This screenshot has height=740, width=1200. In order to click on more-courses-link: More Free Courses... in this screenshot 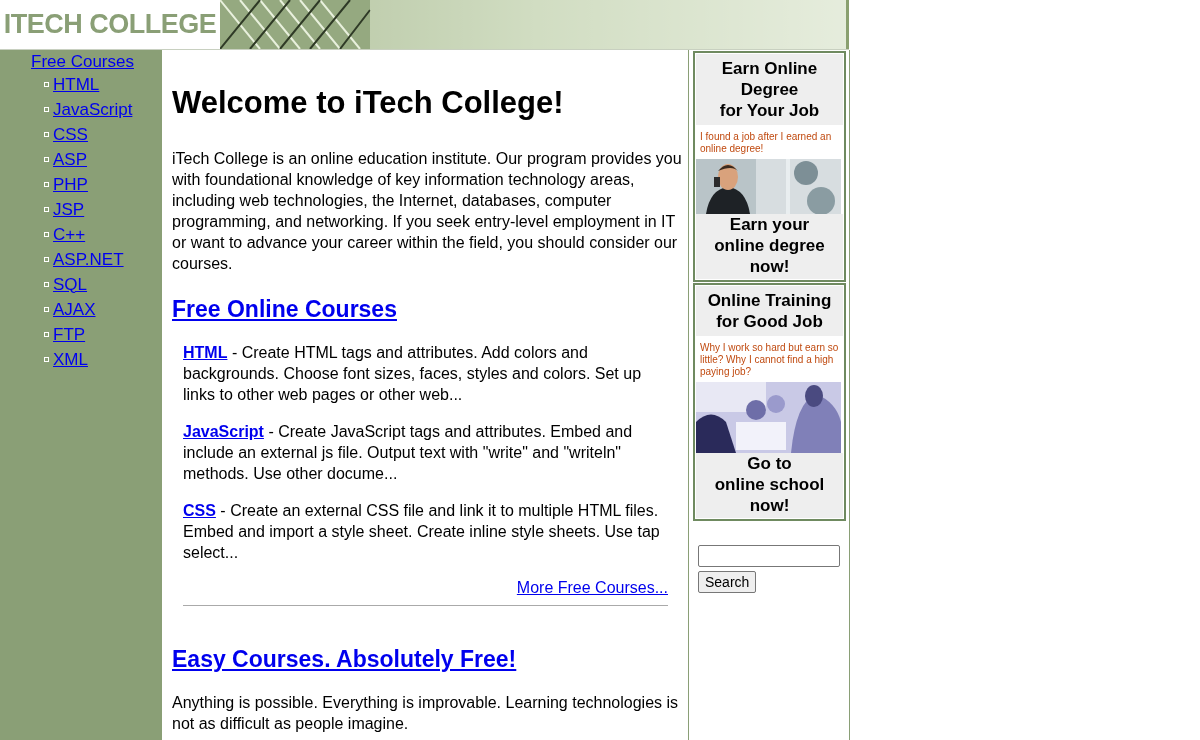, I will do `click(592, 587)`.